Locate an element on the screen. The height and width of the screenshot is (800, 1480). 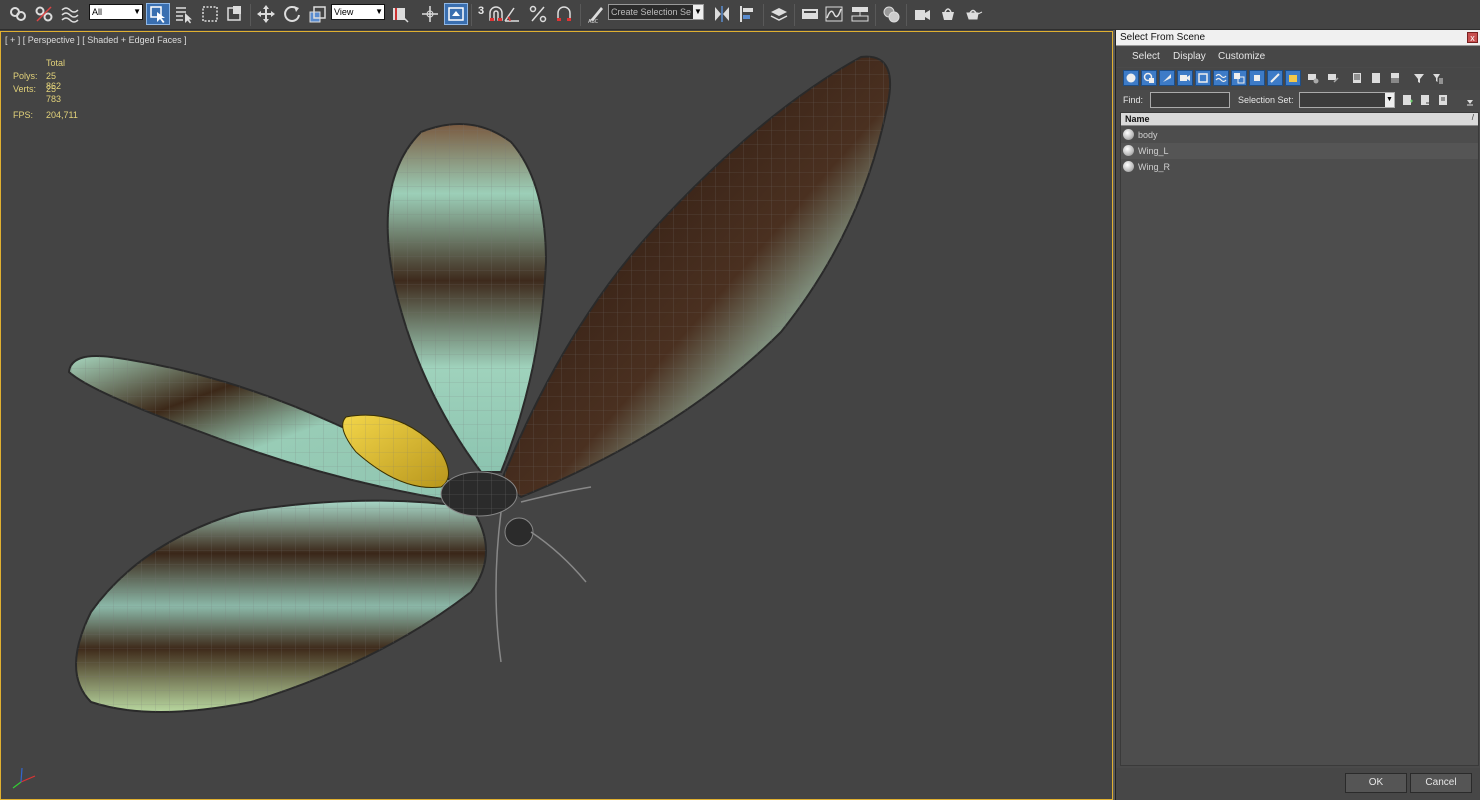
select-all-icon is located at coordinates (1357, 78).